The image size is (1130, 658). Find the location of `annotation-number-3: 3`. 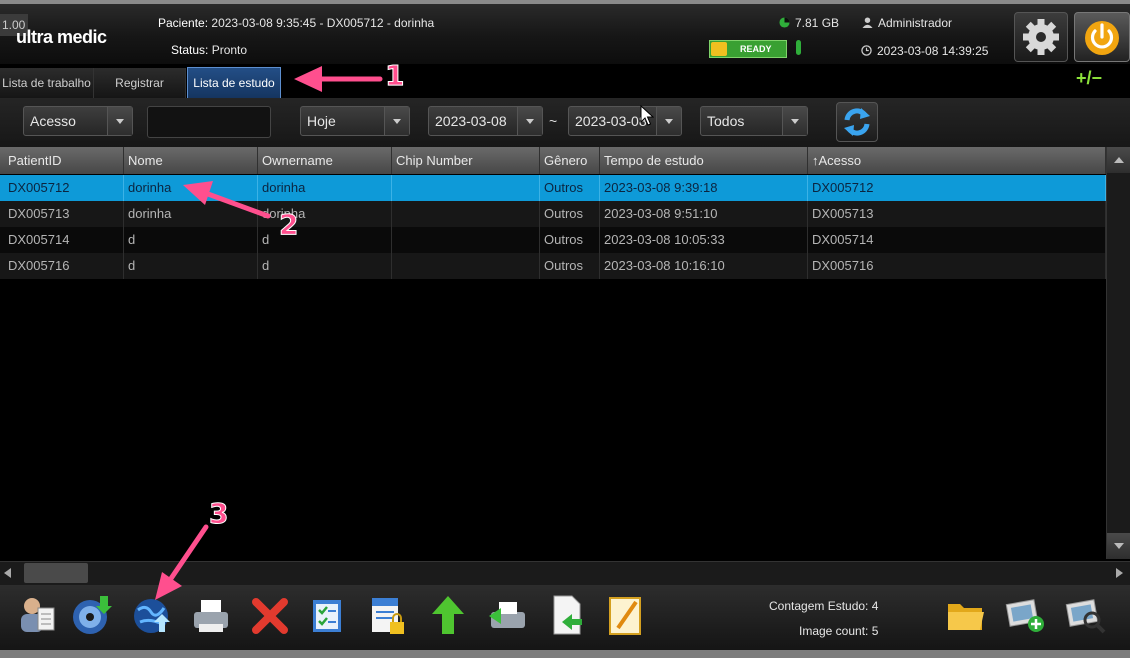

annotation-number-3: 3 is located at coordinates (218, 514).